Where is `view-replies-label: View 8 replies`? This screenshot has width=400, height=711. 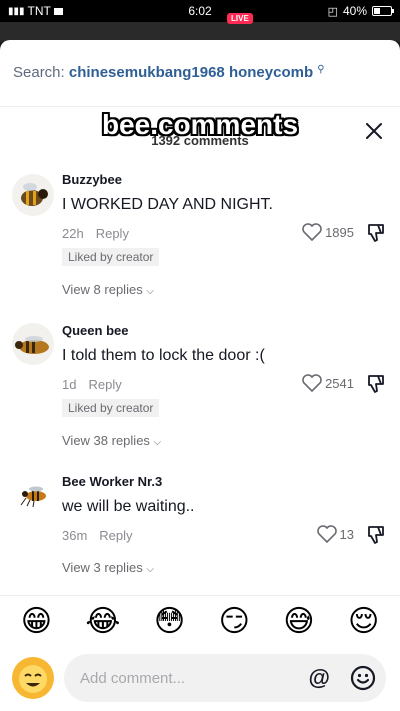 view-replies-label: View 8 replies is located at coordinates (102, 289).